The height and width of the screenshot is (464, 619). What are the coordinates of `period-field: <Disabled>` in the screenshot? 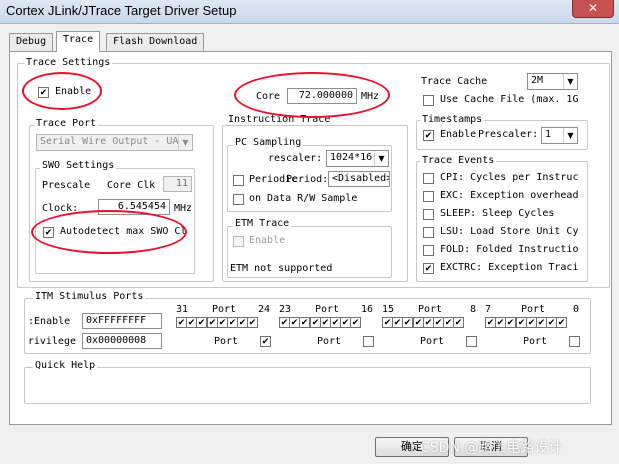 It's located at (359, 179).